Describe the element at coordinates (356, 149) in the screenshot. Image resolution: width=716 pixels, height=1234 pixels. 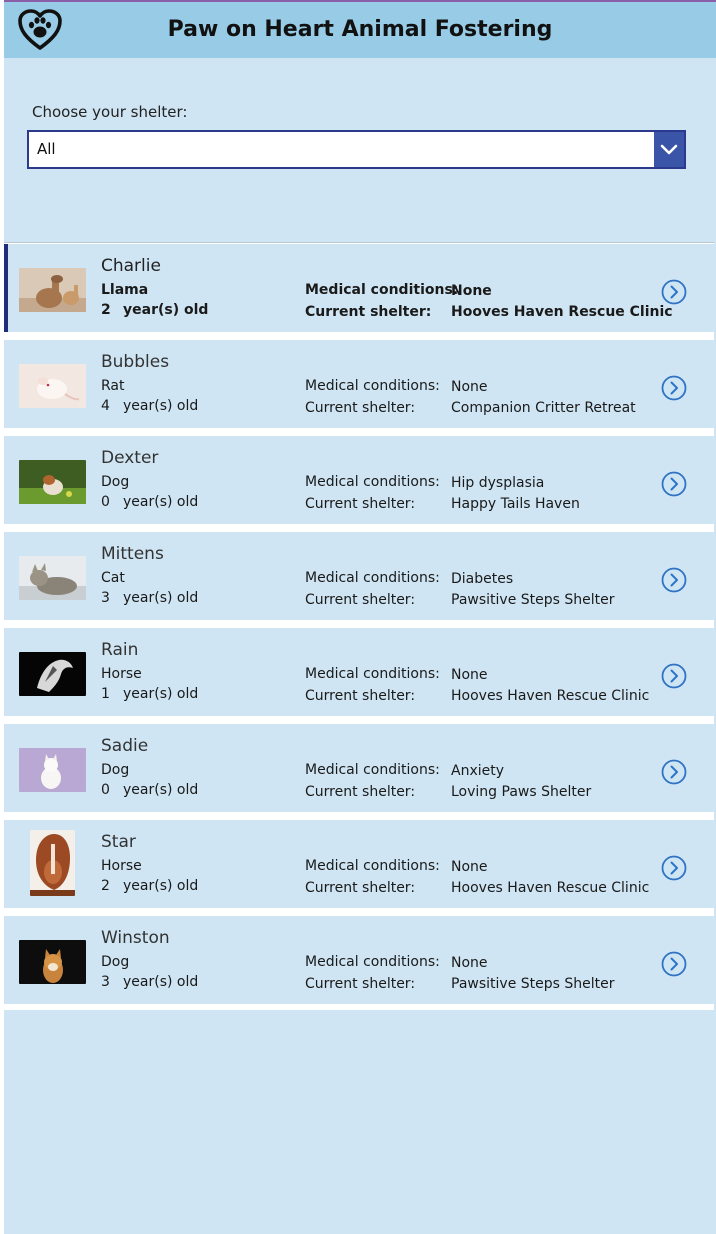
I see `shelter-dropdown: All` at that location.